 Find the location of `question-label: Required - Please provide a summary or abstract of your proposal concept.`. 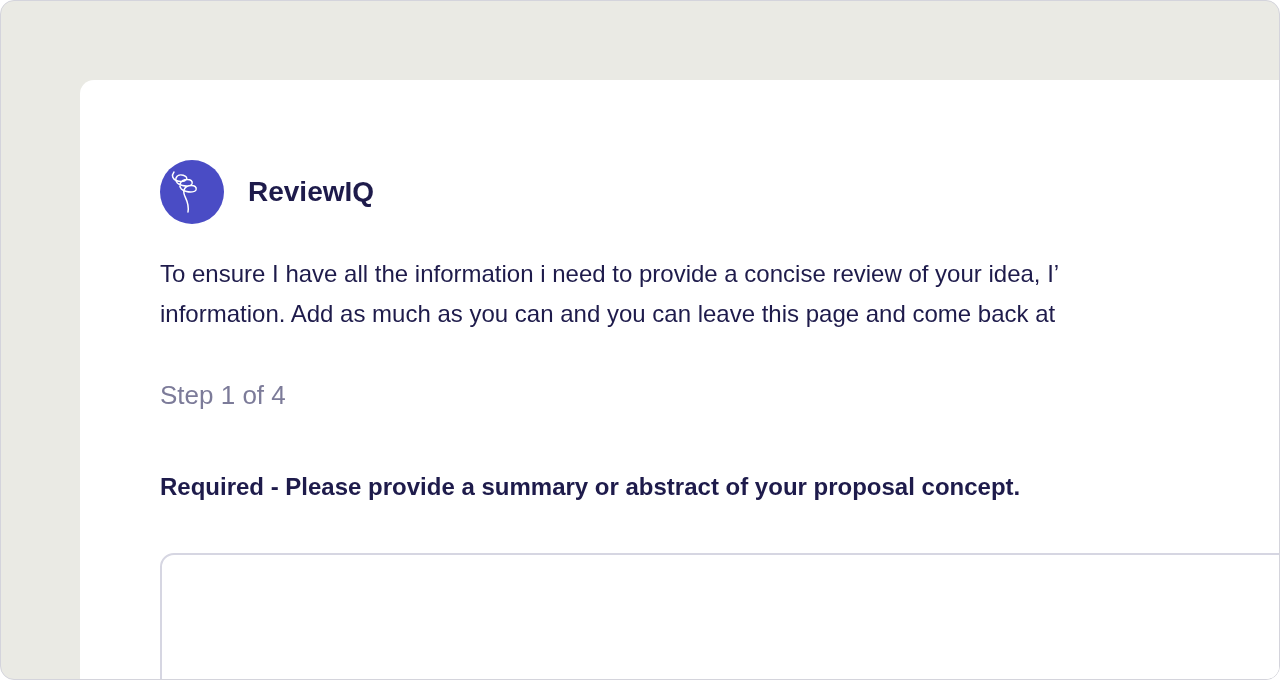

question-label: Required - Please provide a summary or abstract of your proposal concept. is located at coordinates (590, 487).